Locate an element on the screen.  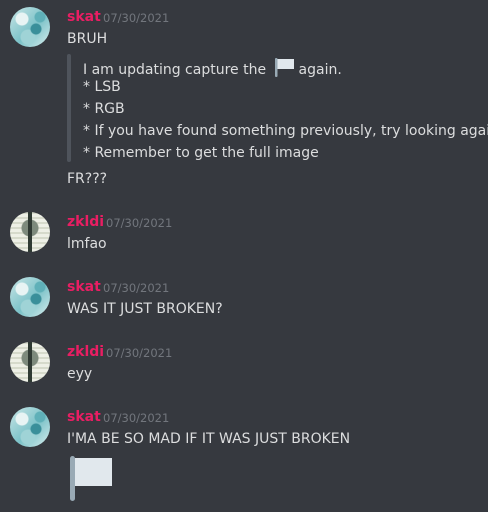
message-text: I'MA BE SO MAD IF IT WAS JUST BROKEN is located at coordinates (209, 439).